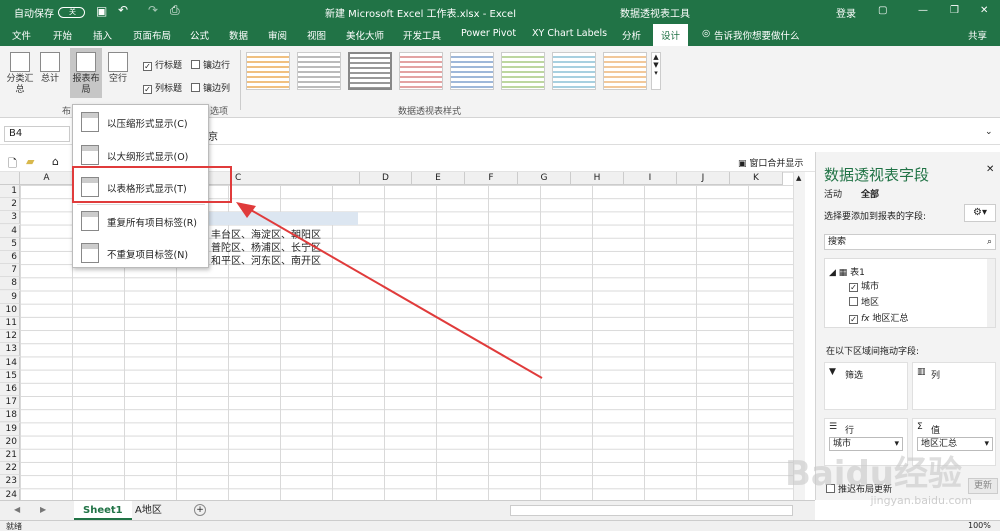 The width and height of the screenshot is (1000, 531). Describe the element at coordinates (103, 510) in the screenshot. I see `sheet-tab-sheet1: Sheet1` at that location.